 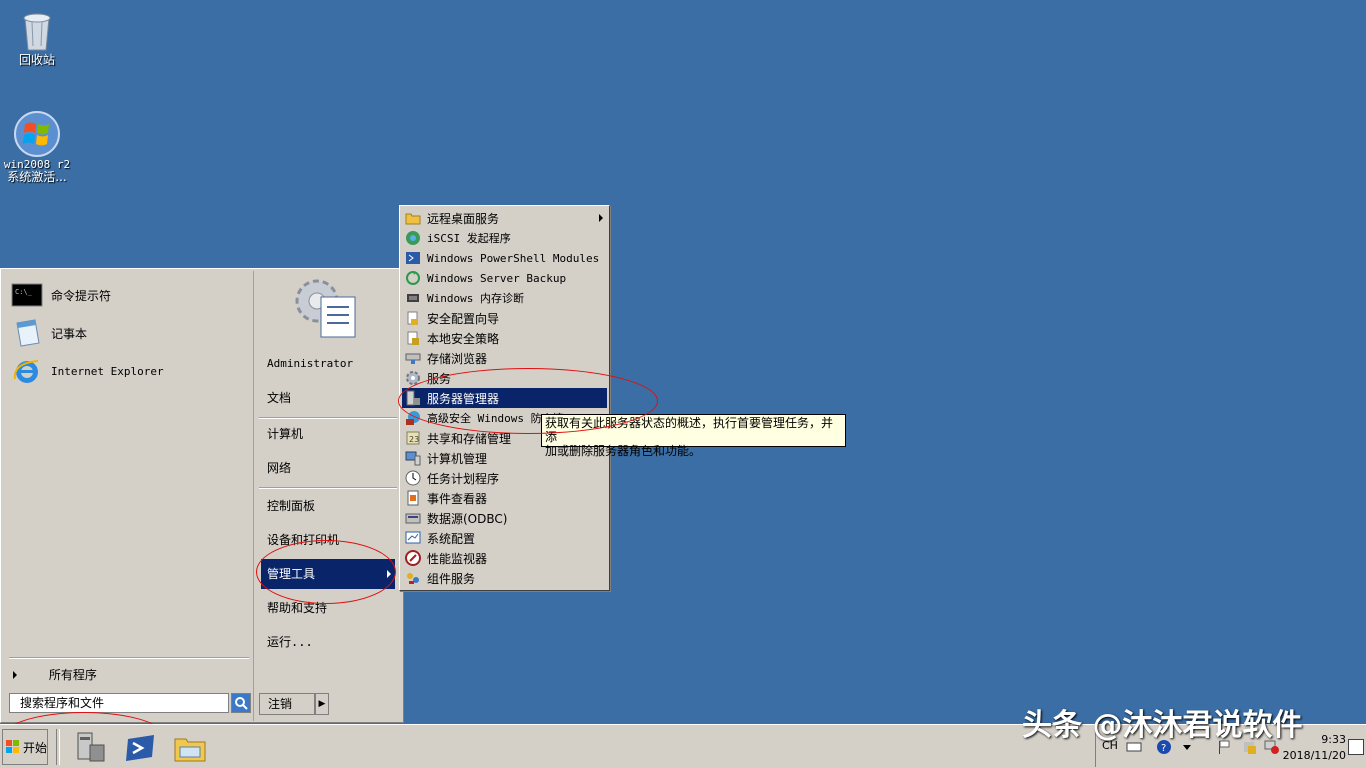 I want to click on annotation-circle-server-manager, so click(x=528, y=401).